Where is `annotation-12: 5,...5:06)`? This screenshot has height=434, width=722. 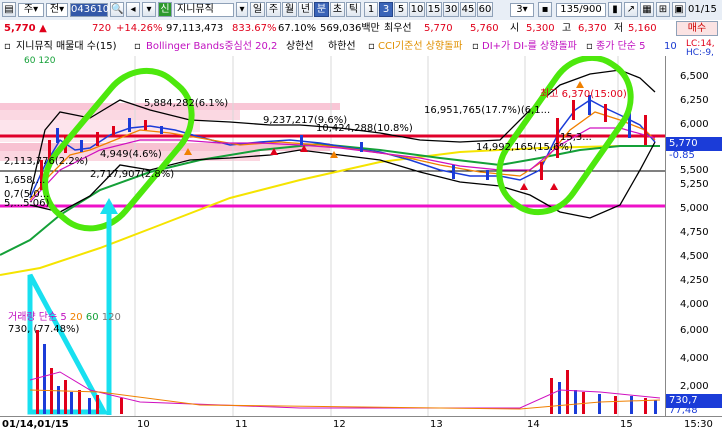 annotation-12: 5,...5:06) is located at coordinates (27, 203).